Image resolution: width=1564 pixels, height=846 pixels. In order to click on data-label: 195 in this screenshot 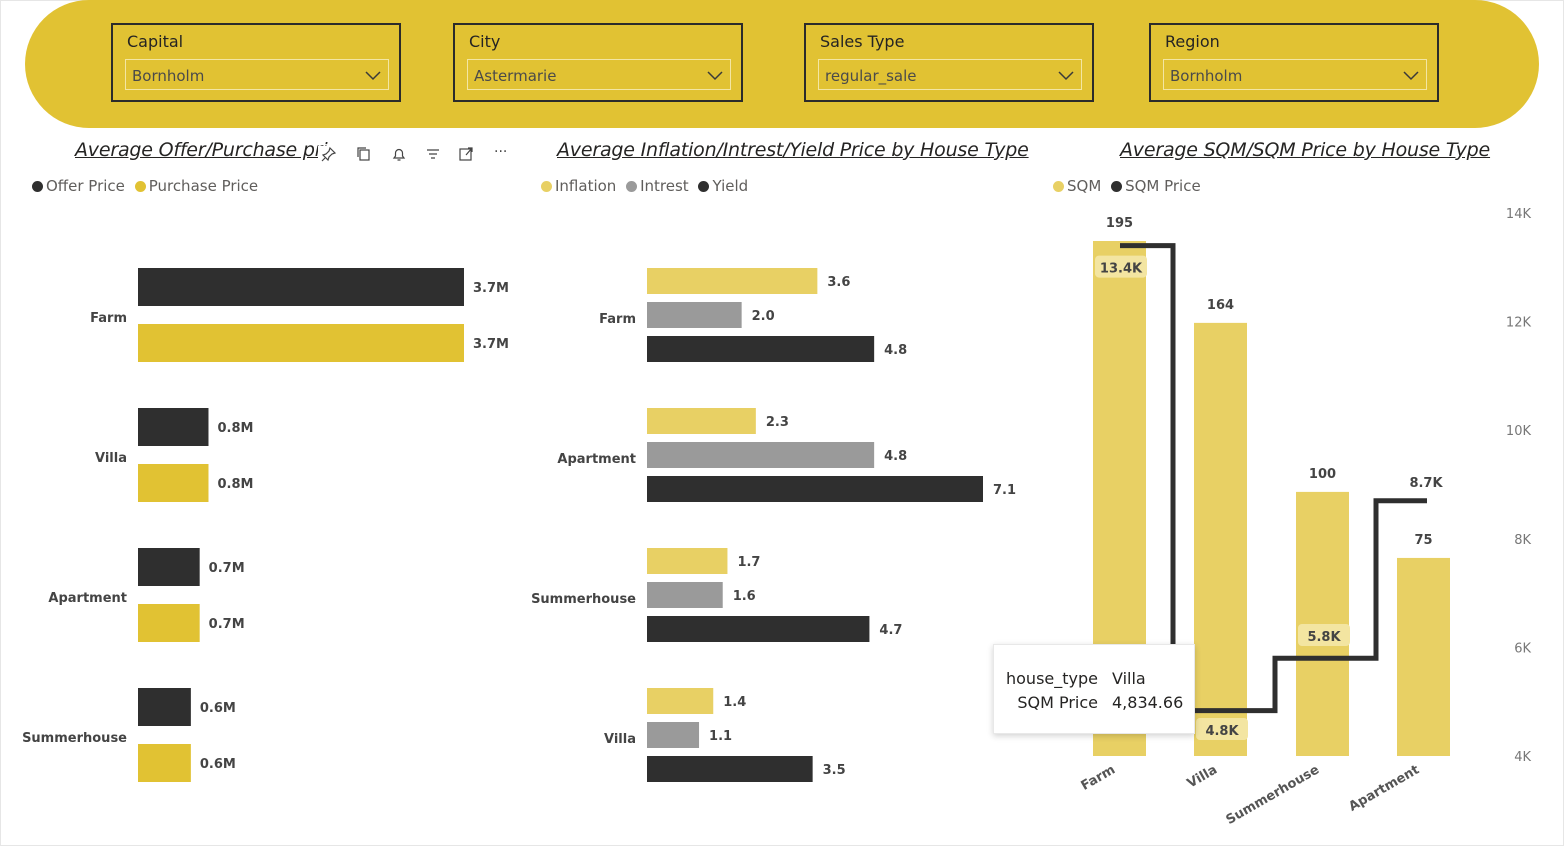, I will do `click(1119, 223)`.